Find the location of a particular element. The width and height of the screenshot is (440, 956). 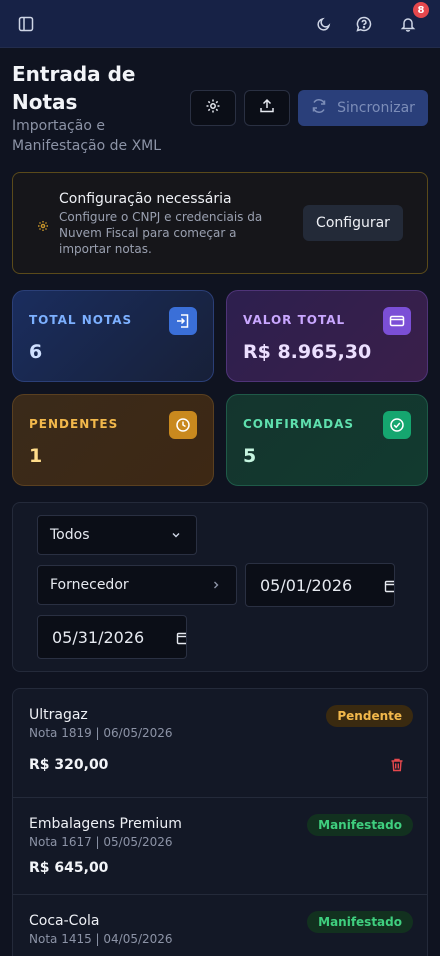

config-title: Configuração necessária is located at coordinates (145, 199).